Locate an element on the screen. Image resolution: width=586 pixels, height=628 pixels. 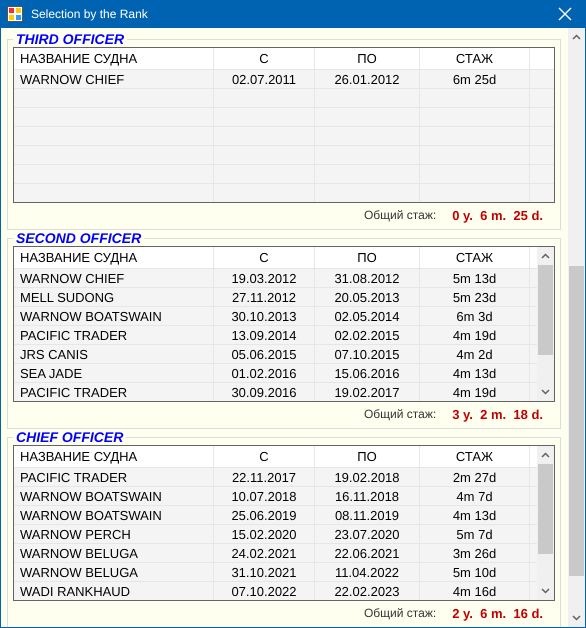
table-cell: 30.09.2016 is located at coordinates (264, 392).